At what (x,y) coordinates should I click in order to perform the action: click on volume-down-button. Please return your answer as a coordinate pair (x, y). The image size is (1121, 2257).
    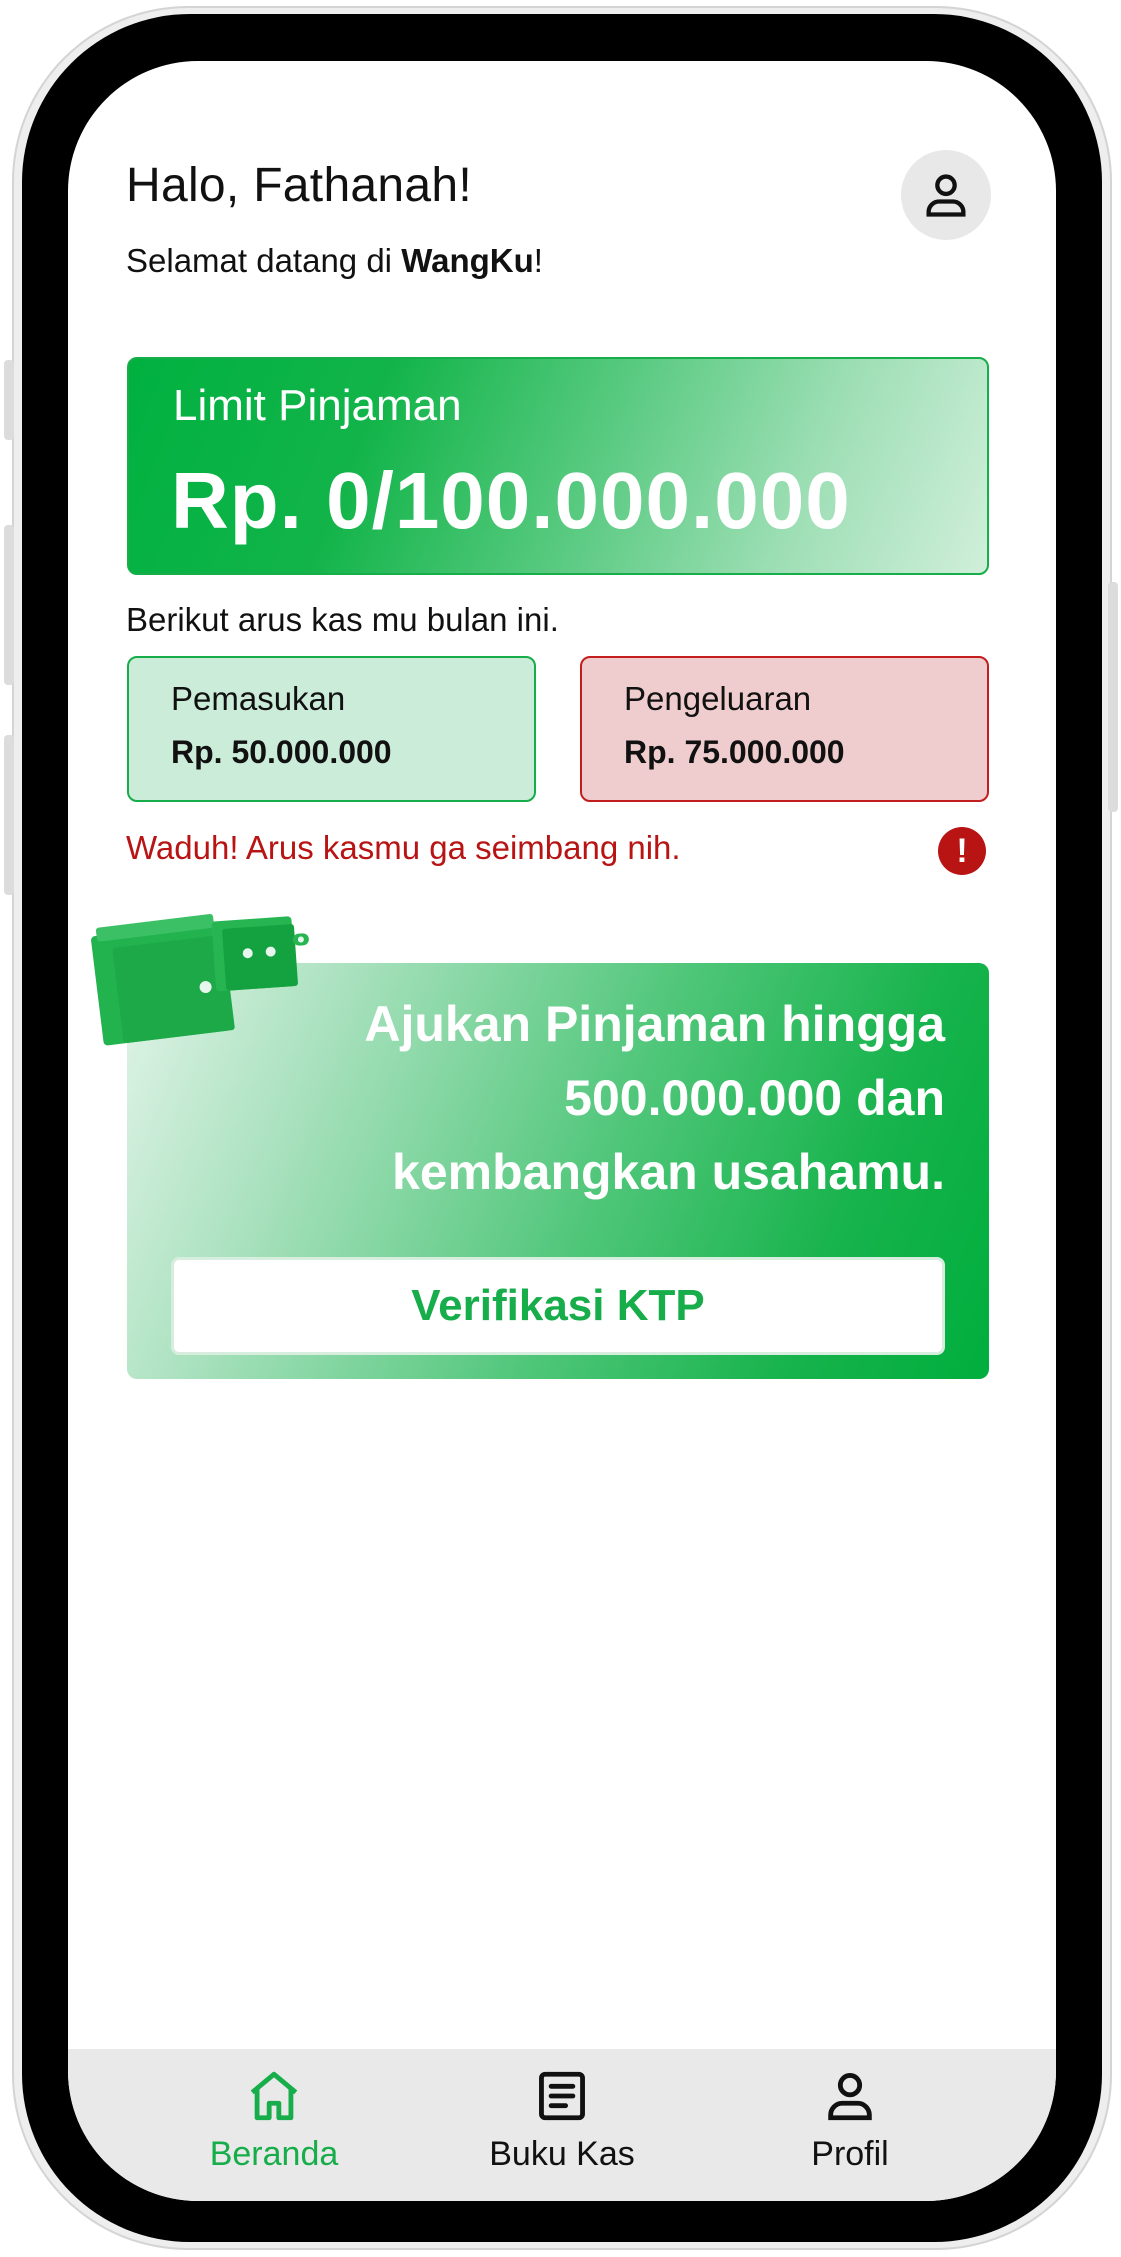
    Looking at the image, I should click on (9, 815).